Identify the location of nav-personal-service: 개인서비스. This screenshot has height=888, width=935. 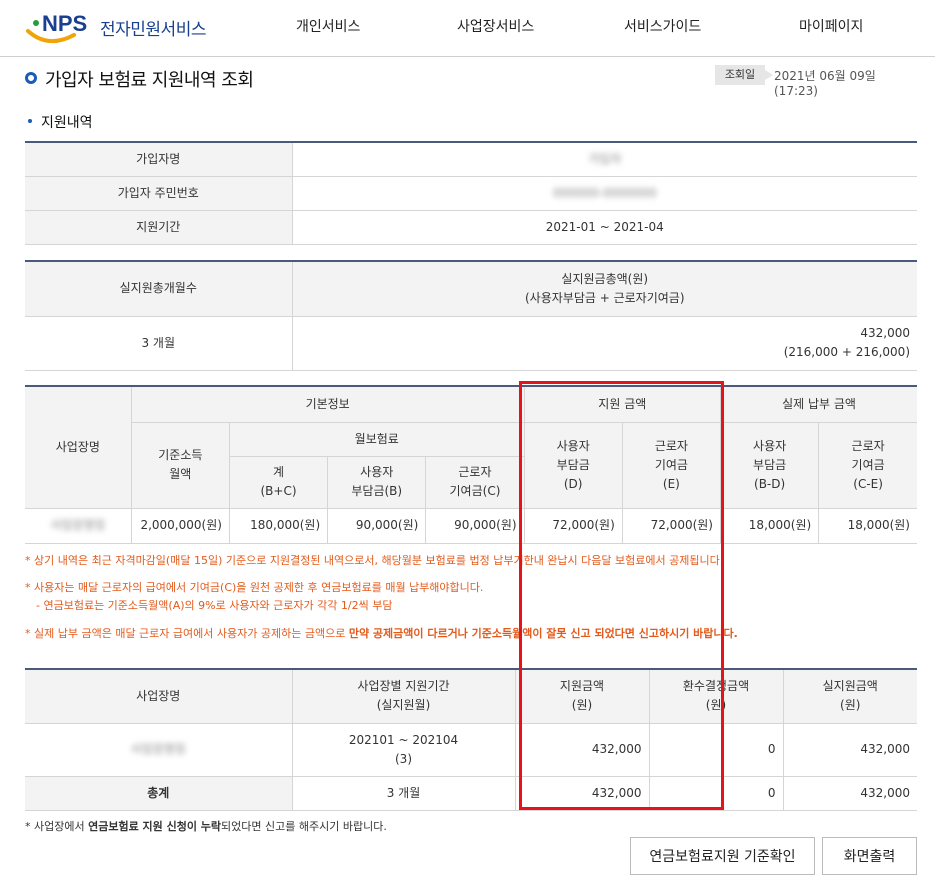
(328, 26).